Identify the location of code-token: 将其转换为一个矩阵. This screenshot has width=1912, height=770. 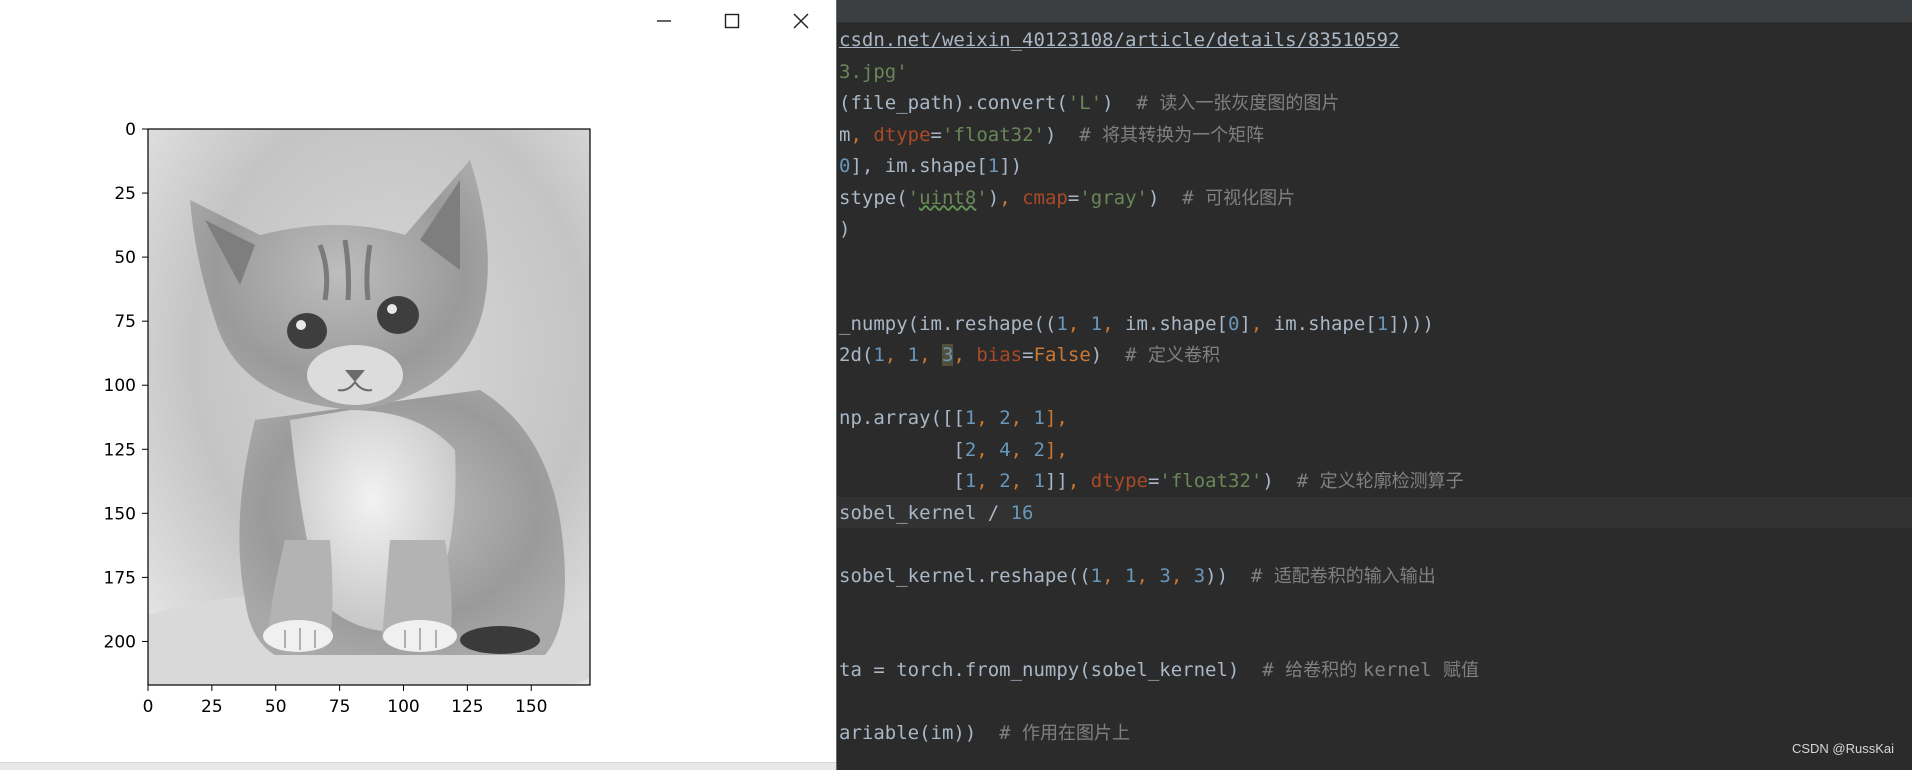
(1183, 135).